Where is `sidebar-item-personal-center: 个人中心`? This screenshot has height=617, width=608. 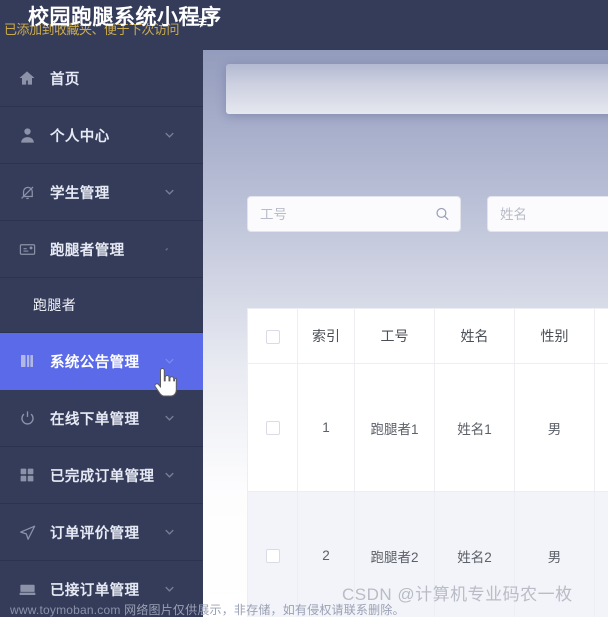 sidebar-item-personal-center: 个人中心 is located at coordinates (101, 135).